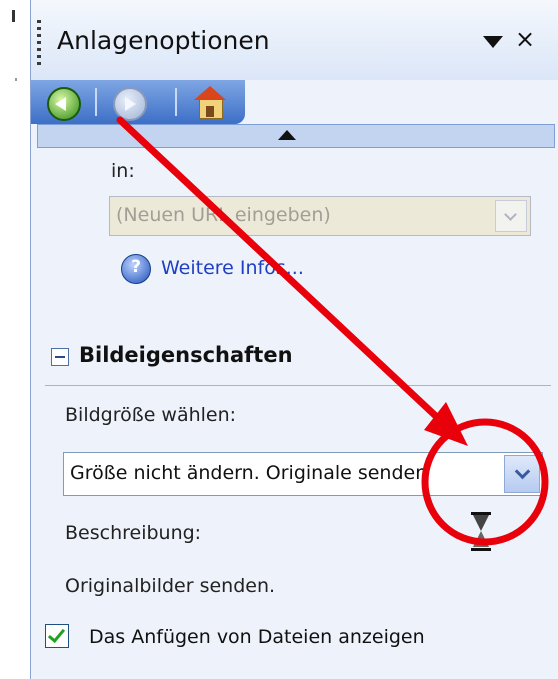 The image size is (558, 679). Describe the element at coordinates (60, 357) in the screenshot. I see `collapse-section-icon` at that location.